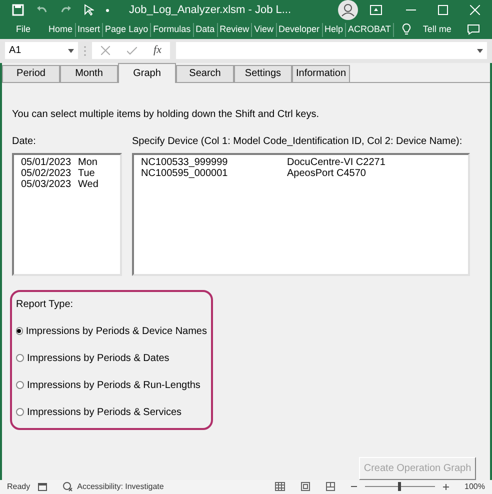 This screenshot has height=494, width=492. What do you see at coordinates (172, 29) in the screenshot?
I see `ribbon-tab: Formulas` at bounding box center [172, 29].